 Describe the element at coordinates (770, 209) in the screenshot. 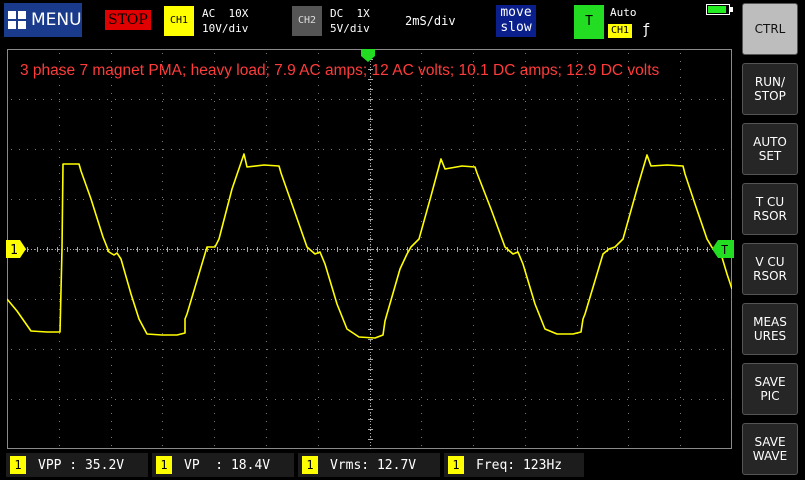

I see `time-cursor-button: T CU RSOR` at that location.